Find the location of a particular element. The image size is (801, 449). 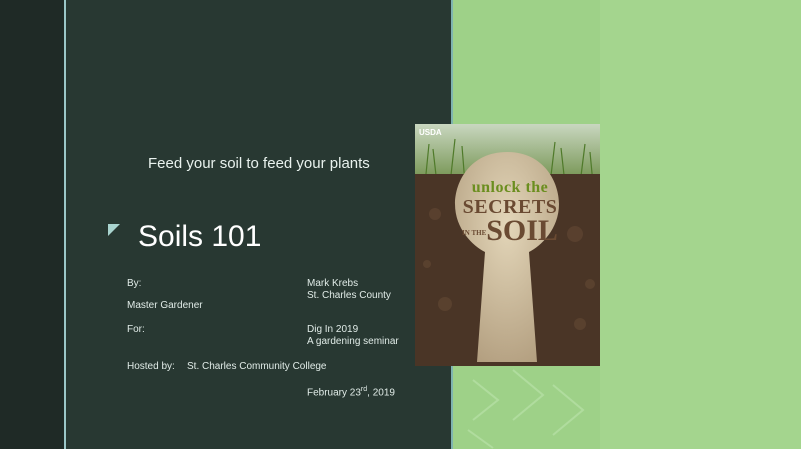

event-date: February 23rd, 2019 is located at coordinates (351, 391).